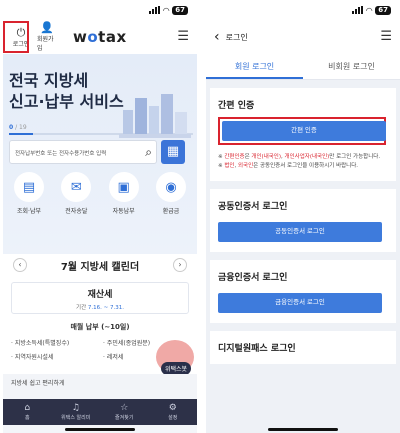 This screenshot has width=400, height=433. Describe the element at coordinates (27, 408) in the screenshot. I see `home-icon: ⌂` at that location.